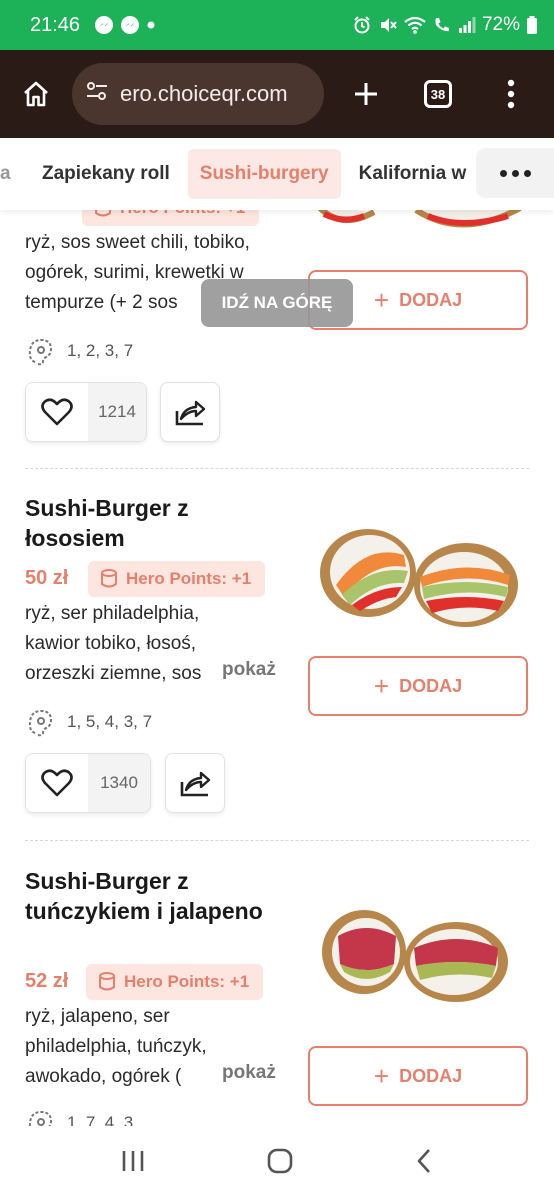 This screenshot has width=554, height=1200. I want to click on mute-icon, so click(388, 25).